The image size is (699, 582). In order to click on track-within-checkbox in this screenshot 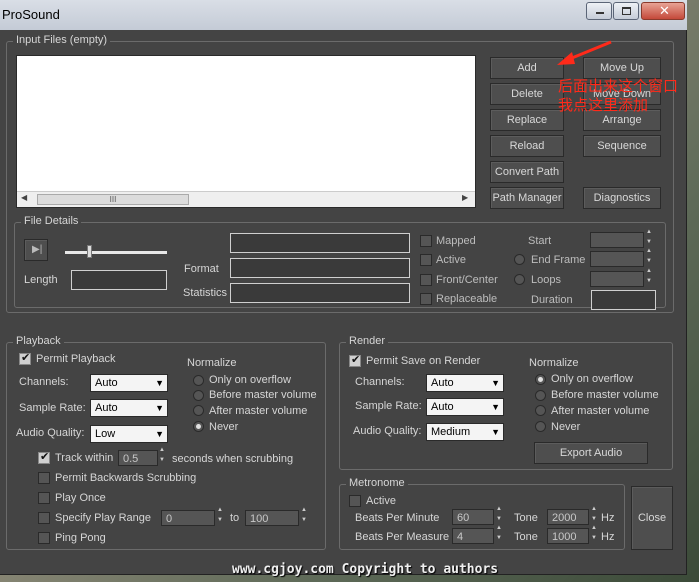, I will do `click(44, 457)`.